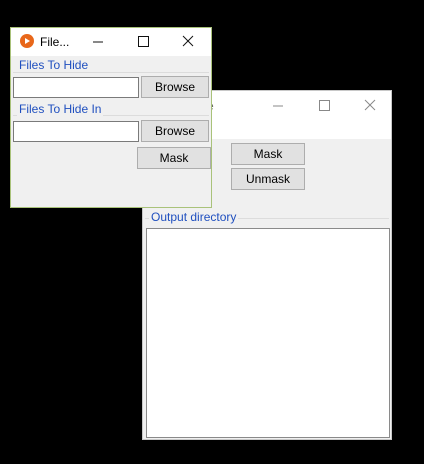 Image resolution: width=424 pixels, height=464 pixels. What do you see at coordinates (27, 41) in the screenshot?
I see `app-icon` at bounding box center [27, 41].